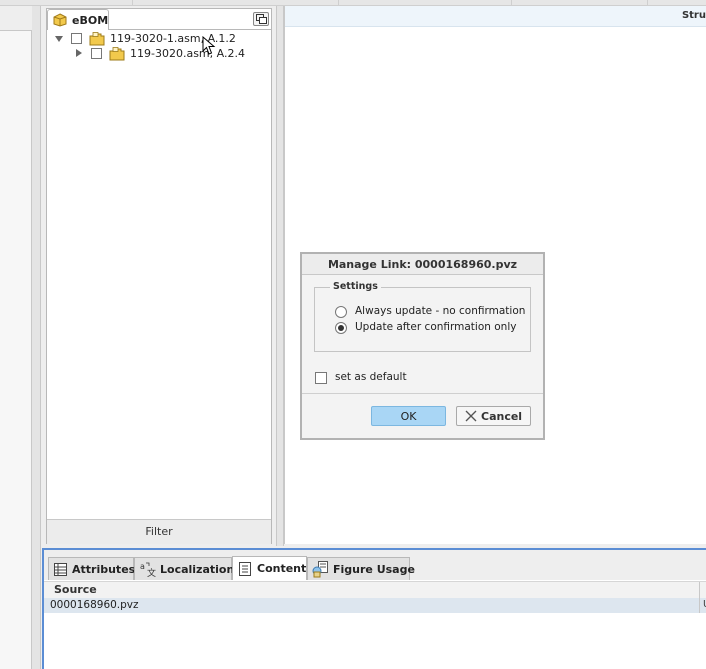  I want to click on tab-attributes: Attributes, so click(92, 568).